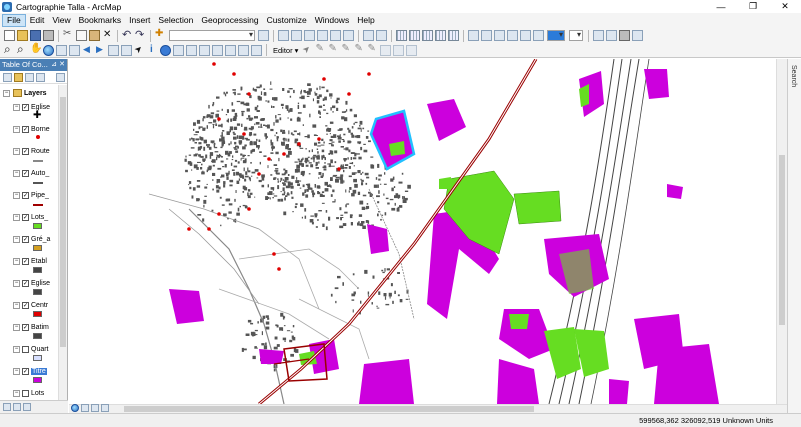 The height and width of the screenshot is (427, 801). What do you see at coordinates (399, 50) in the screenshot?
I see `sketch-properties-icon` at bounding box center [399, 50].